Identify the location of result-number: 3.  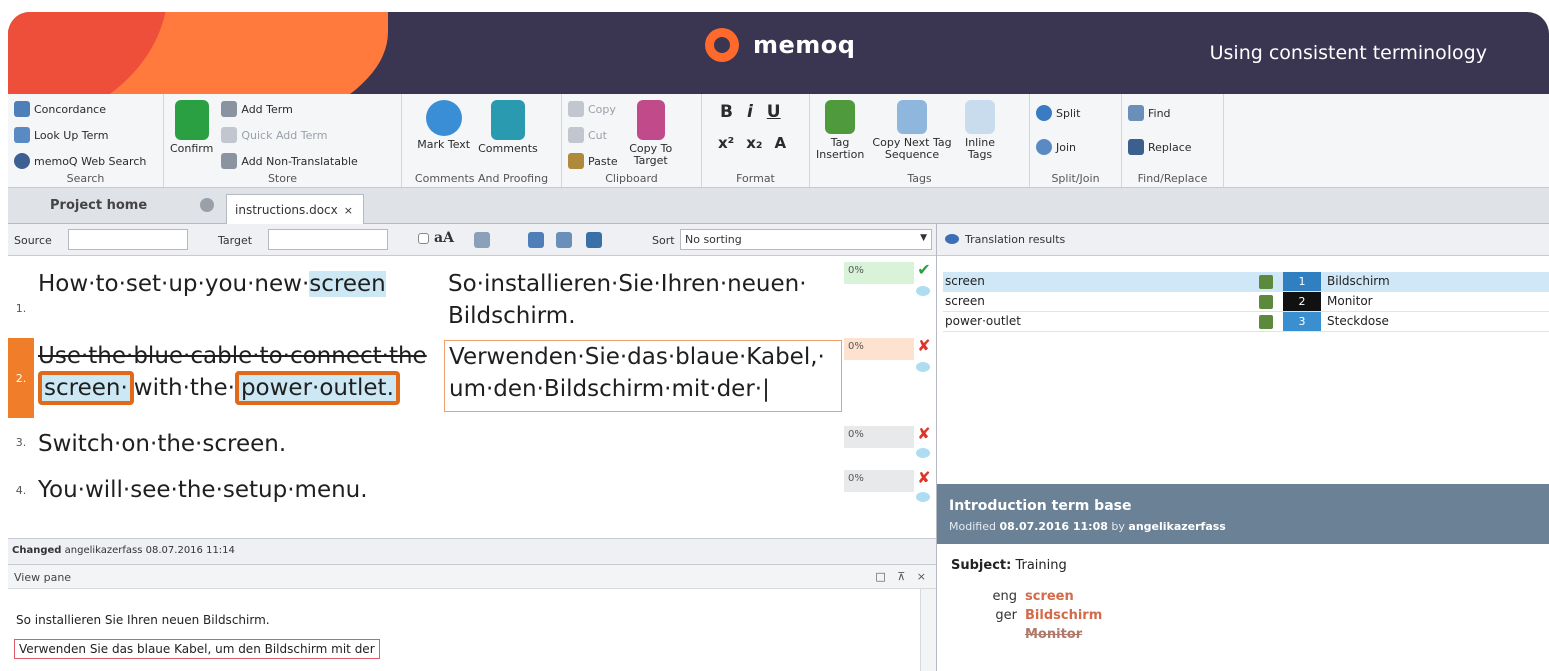
(1302, 321).